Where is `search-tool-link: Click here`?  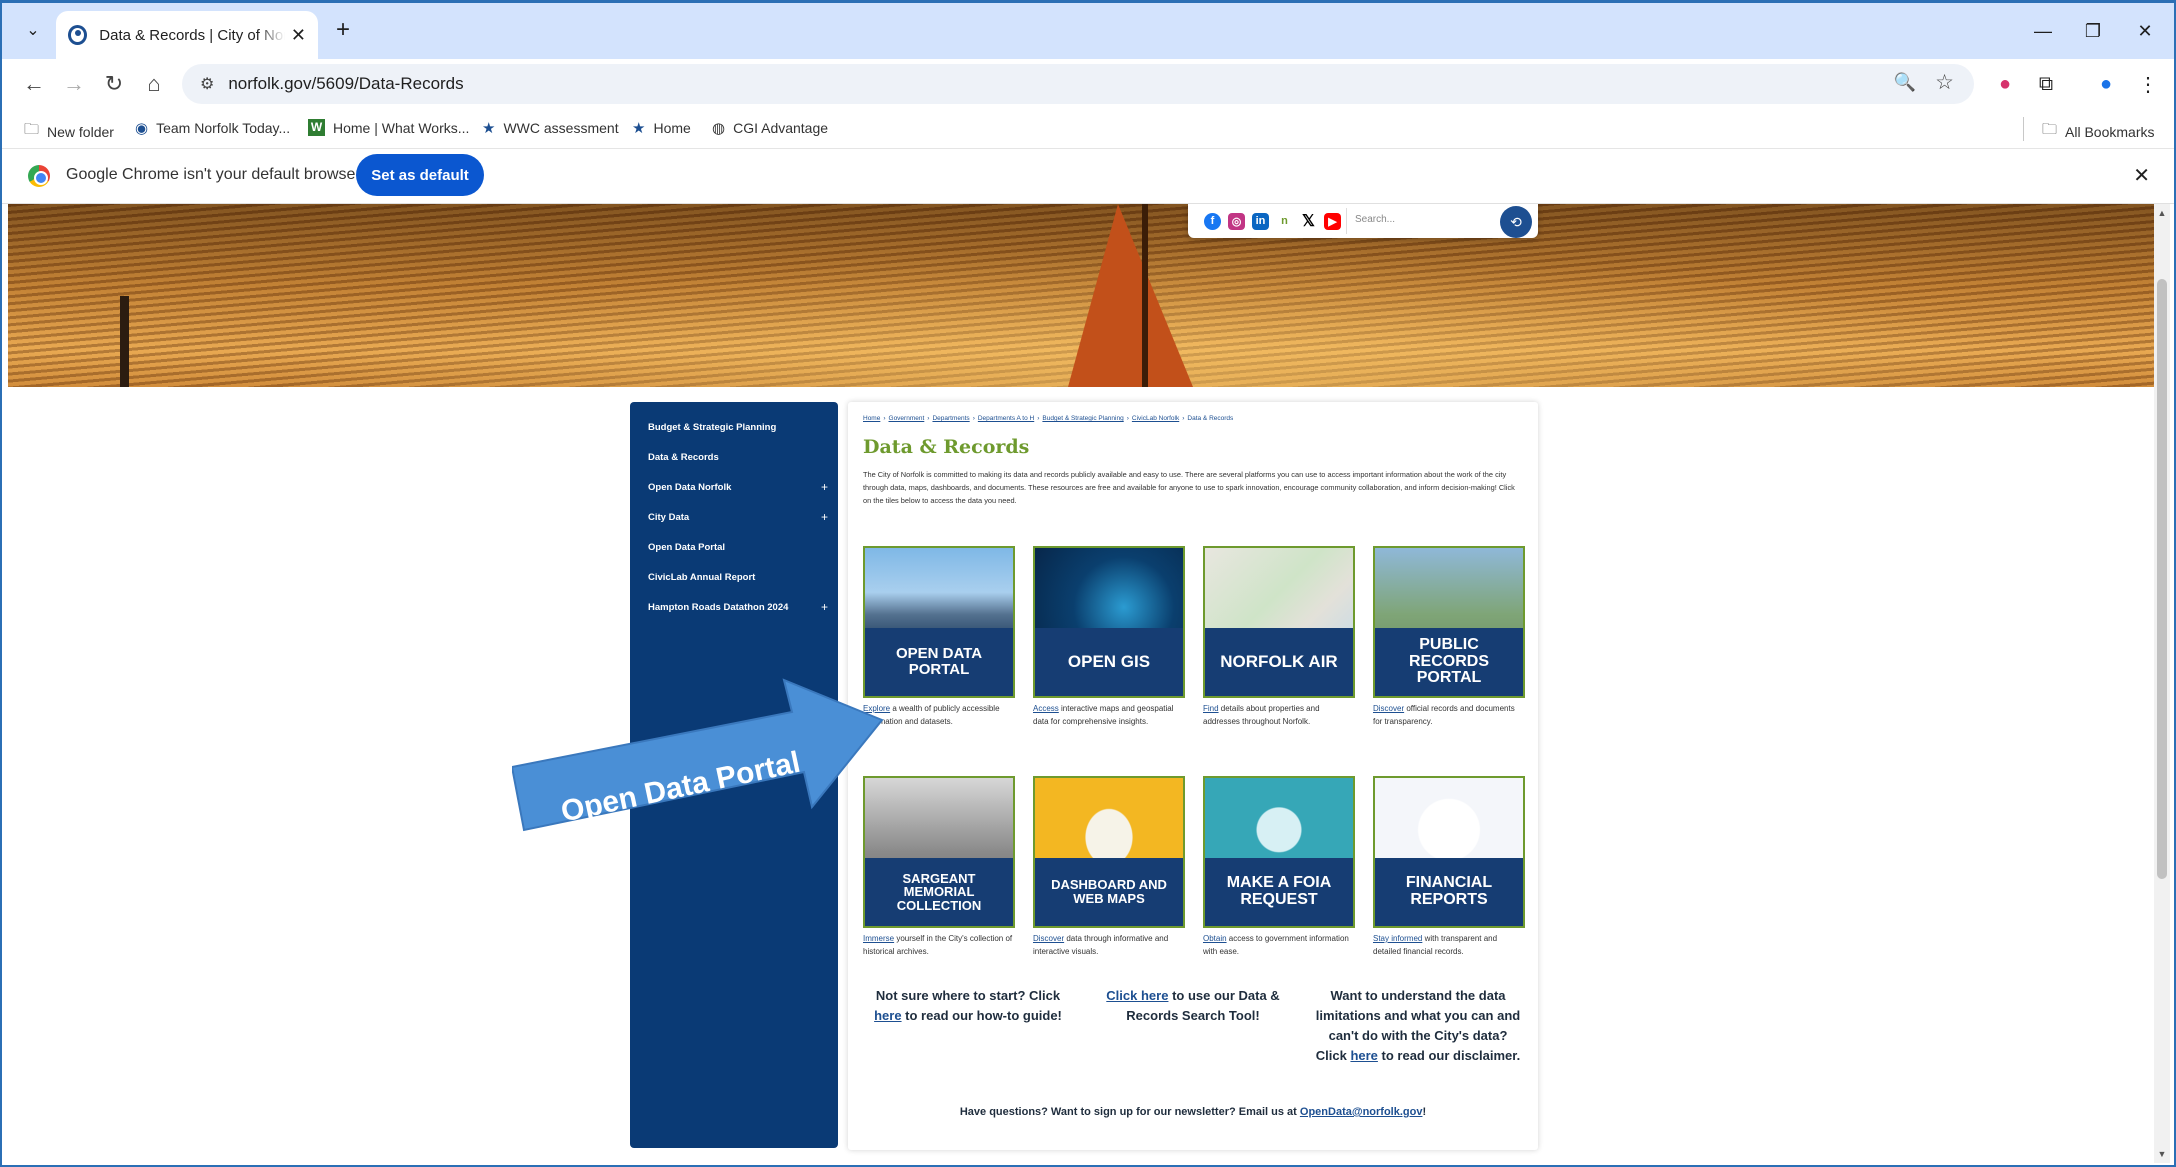
search-tool-link: Click here is located at coordinates (1137, 995).